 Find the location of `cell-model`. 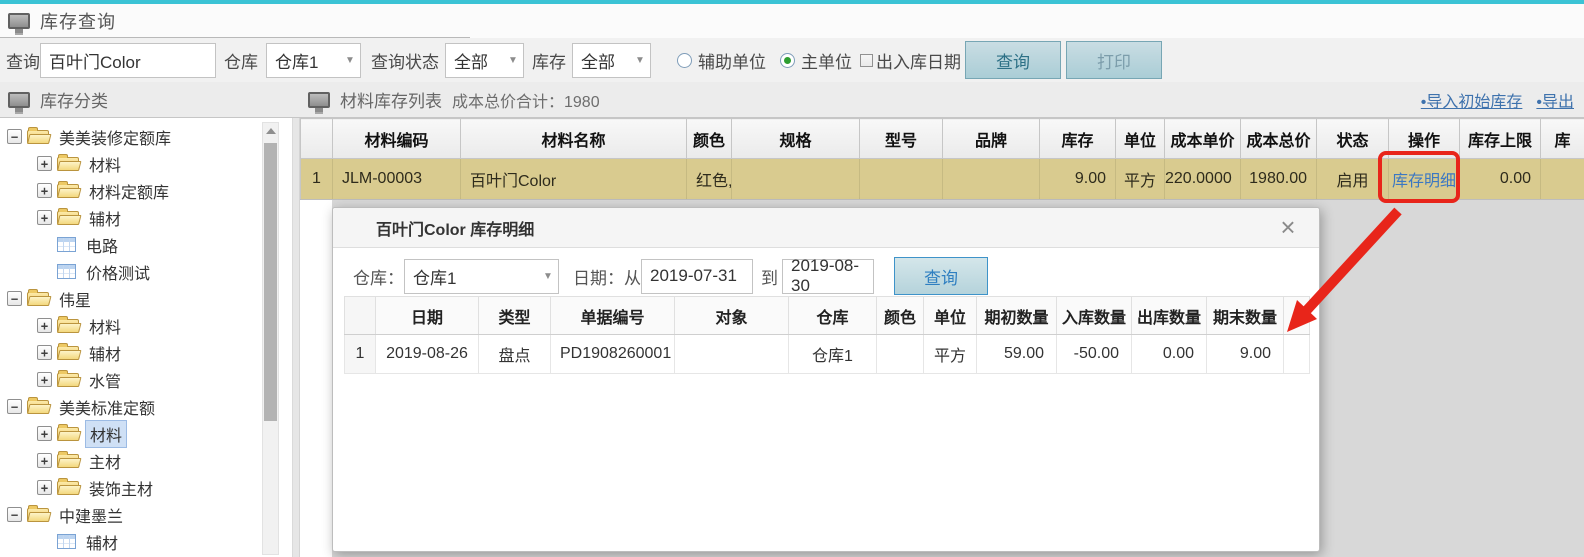

cell-model is located at coordinates (901, 179).